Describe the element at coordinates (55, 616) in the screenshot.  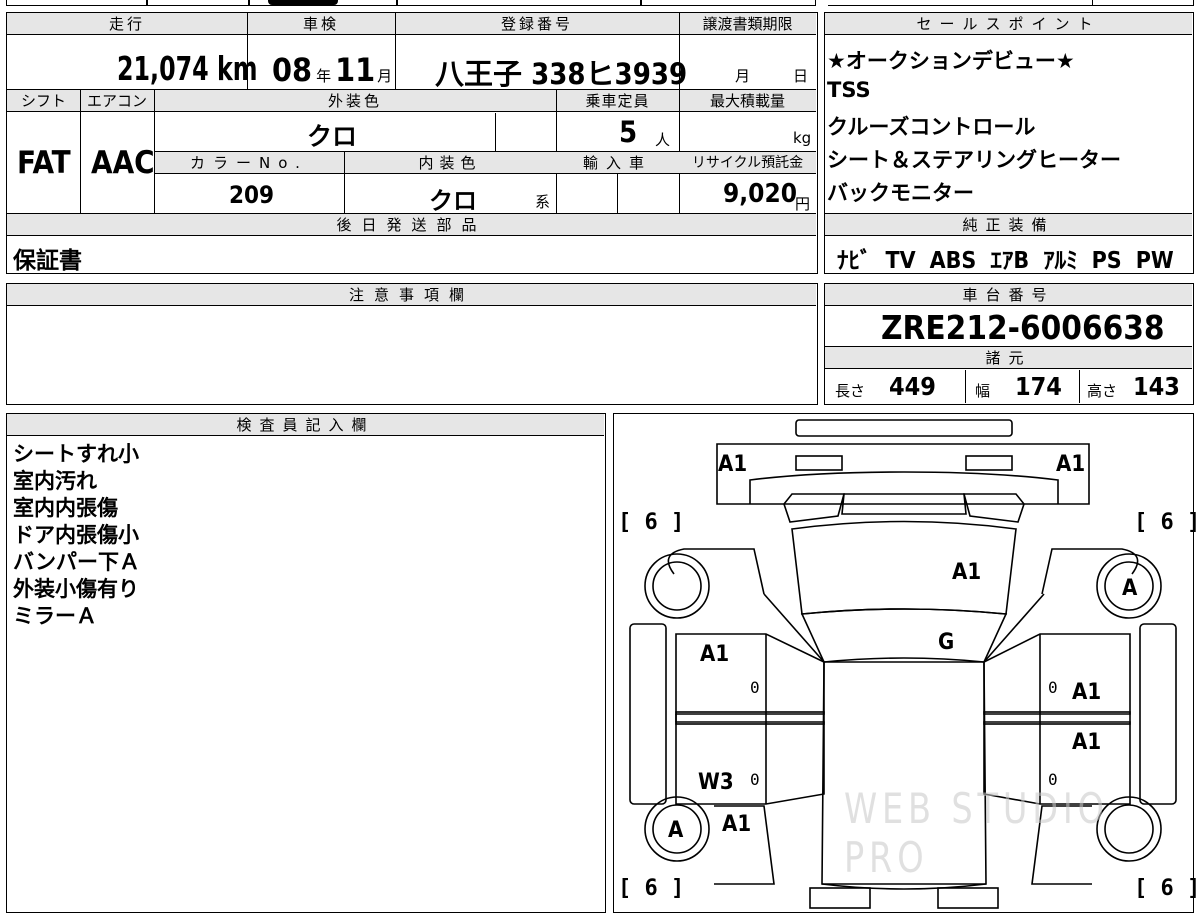
I see `inspector-note-line: ミラーＡ` at that location.